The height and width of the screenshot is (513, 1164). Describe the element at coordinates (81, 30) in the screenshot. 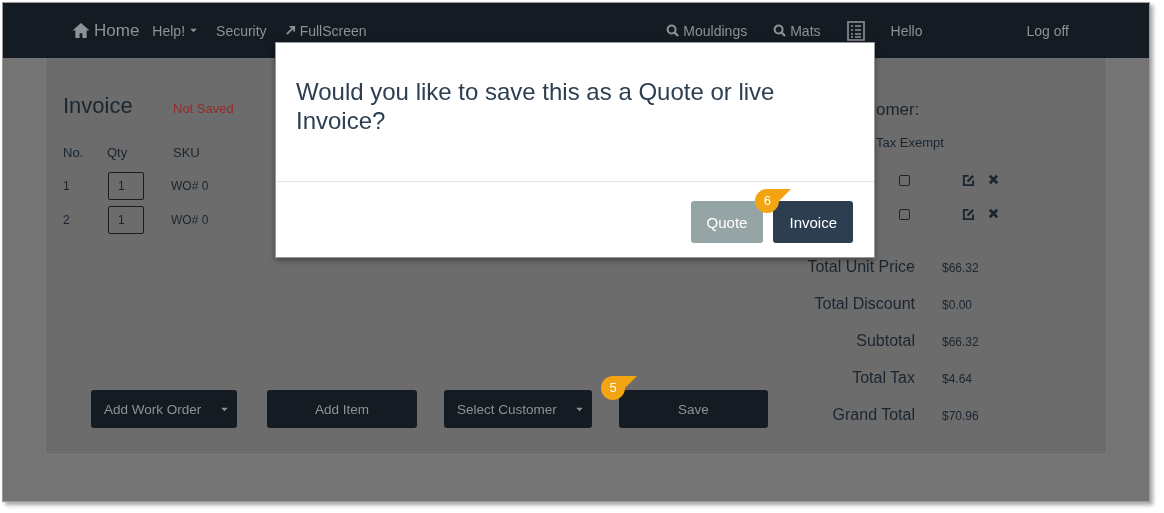

I see `home-icon` at that location.